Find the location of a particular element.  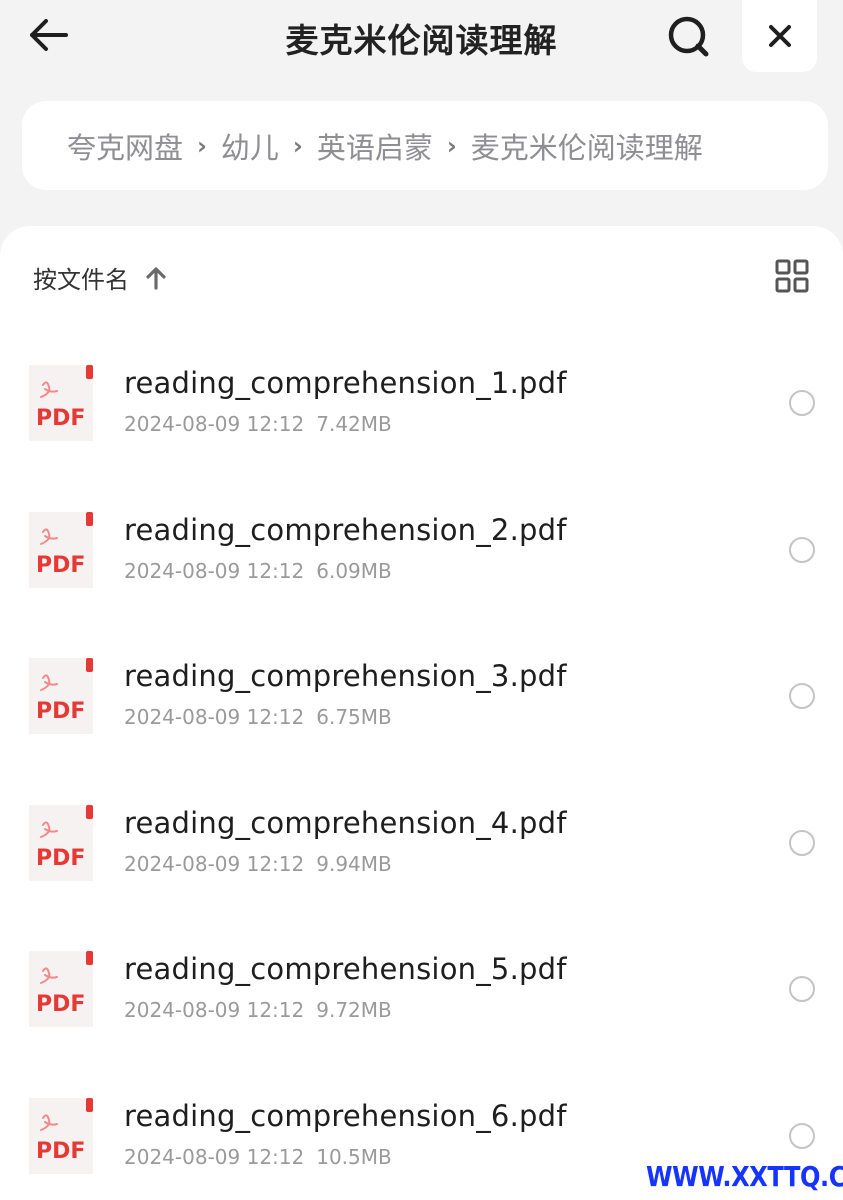

page-title: 麦克米伦阅读理解 is located at coordinates (421, 40).